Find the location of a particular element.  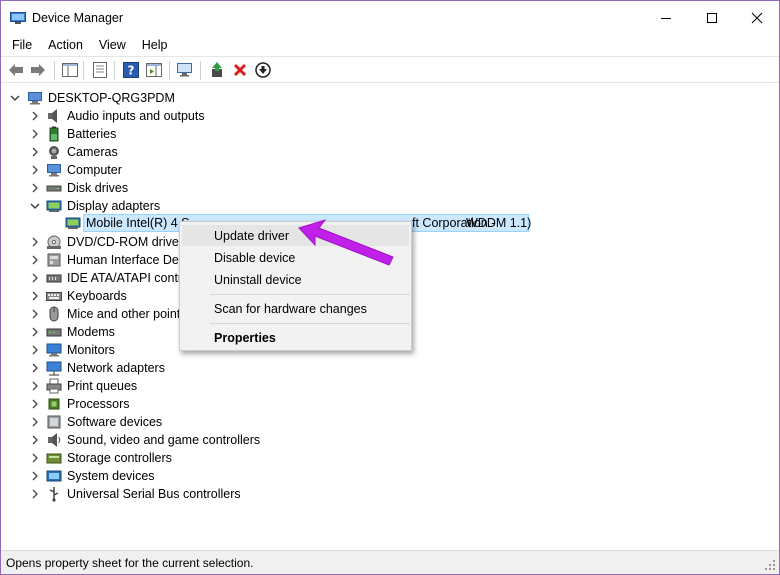

printer-icon is located at coordinates (54, 386).